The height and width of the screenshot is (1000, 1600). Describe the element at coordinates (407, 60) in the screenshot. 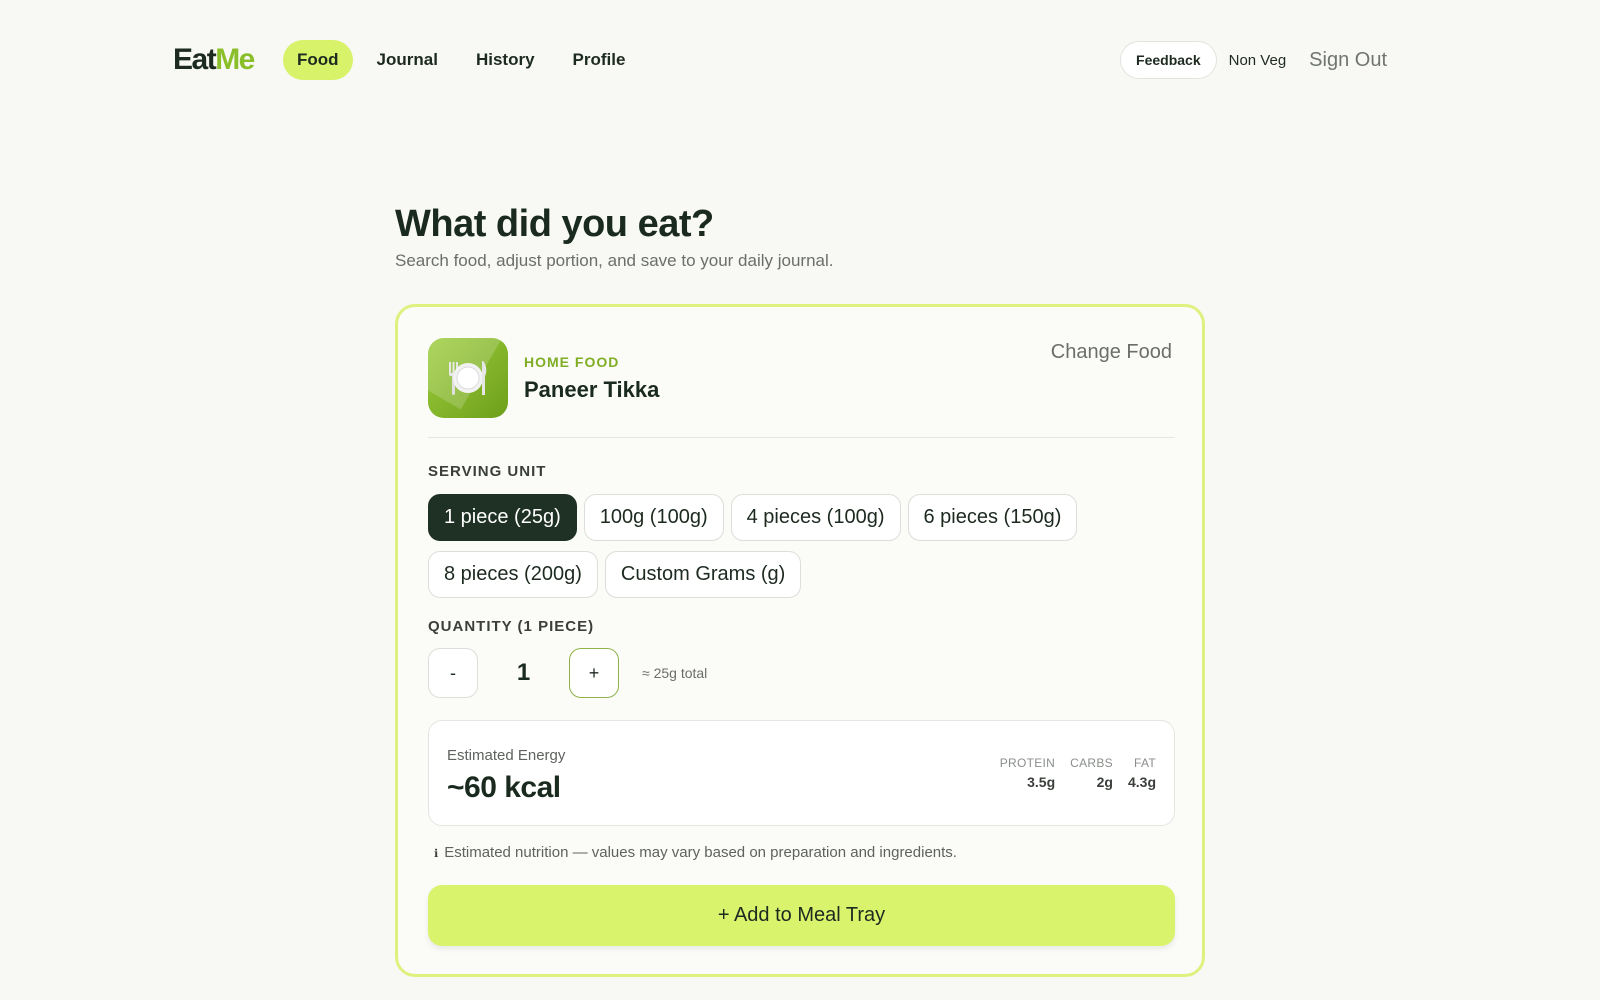

I see `nav-journal: Journal` at that location.